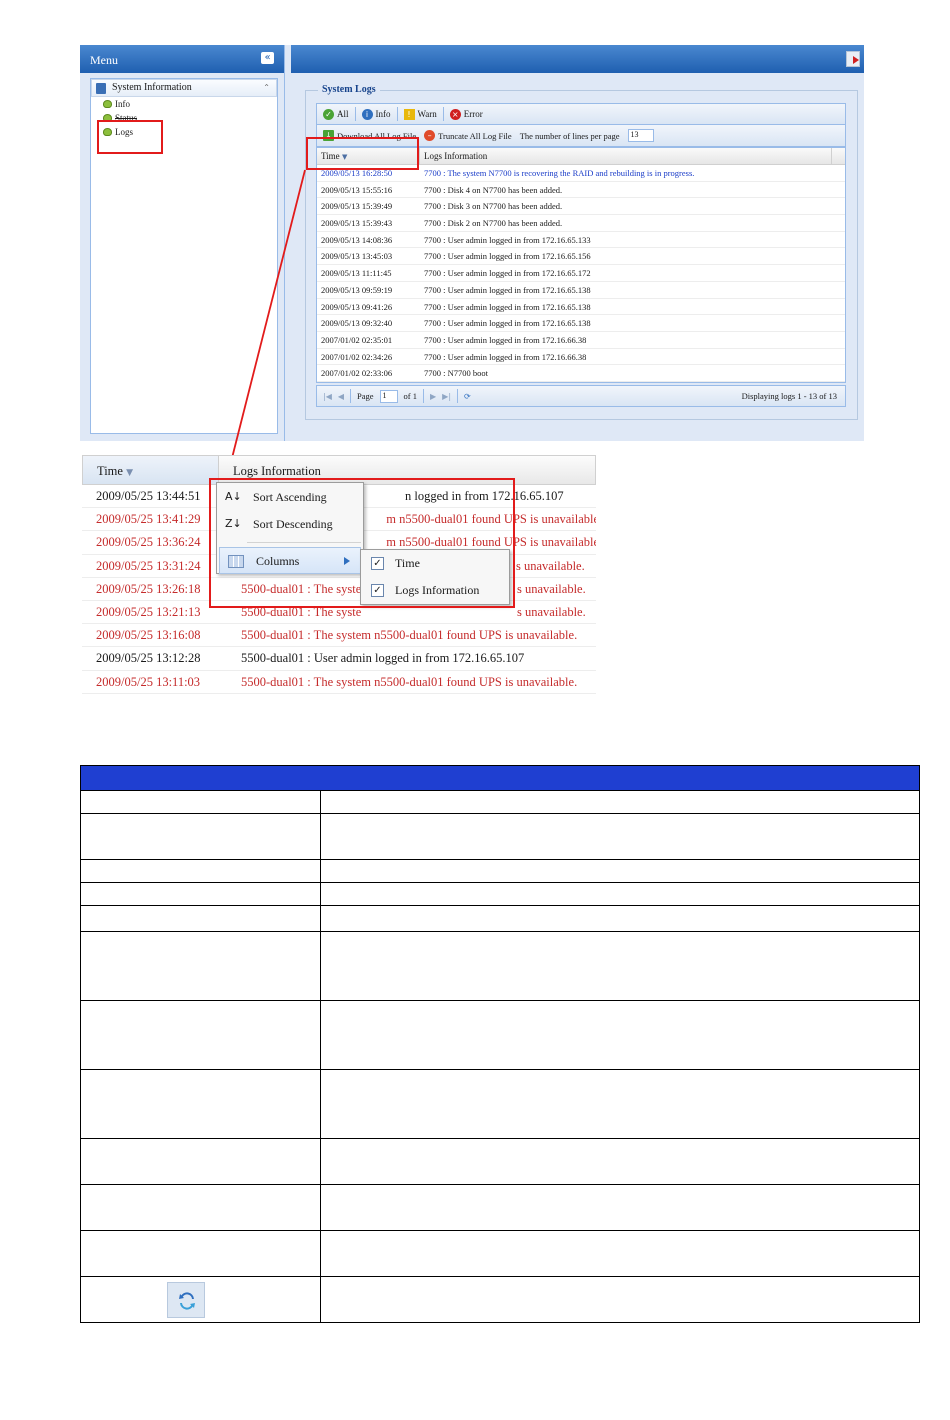 This screenshot has height=1420, width=950. What do you see at coordinates (148, 496) in the screenshot?
I see `log-time-cell: 2009/05/25 13:44:51` at bounding box center [148, 496].